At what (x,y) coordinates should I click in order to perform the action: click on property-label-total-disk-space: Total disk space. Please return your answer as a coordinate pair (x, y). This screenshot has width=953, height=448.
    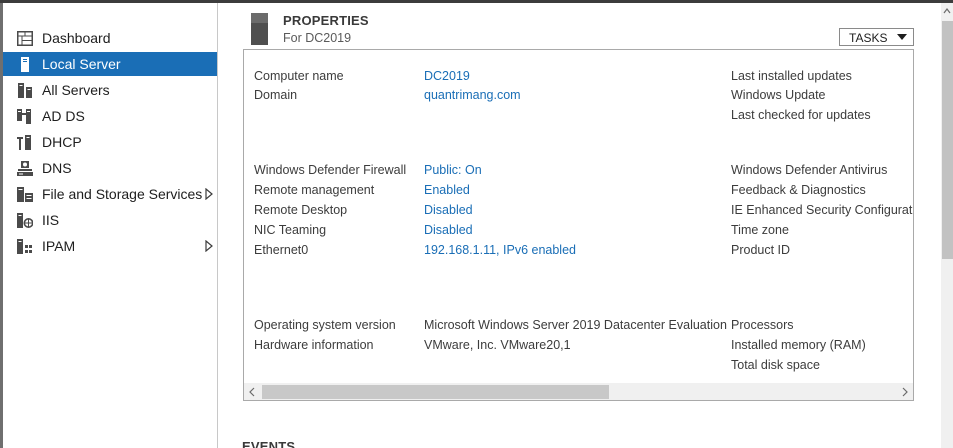
    Looking at the image, I should click on (775, 365).